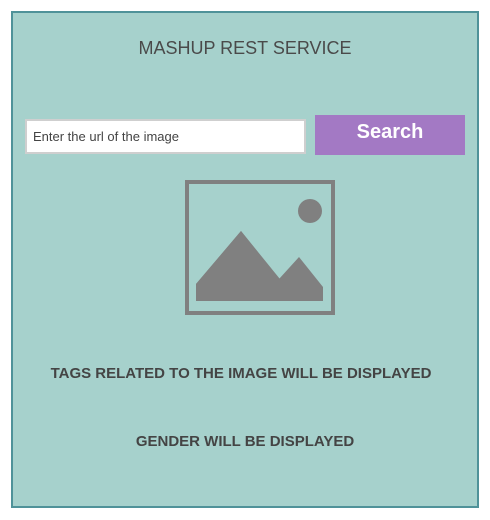 Image resolution: width=490 pixels, height=520 pixels. I want to click on image-placeholder-icon, so click(260, 247).